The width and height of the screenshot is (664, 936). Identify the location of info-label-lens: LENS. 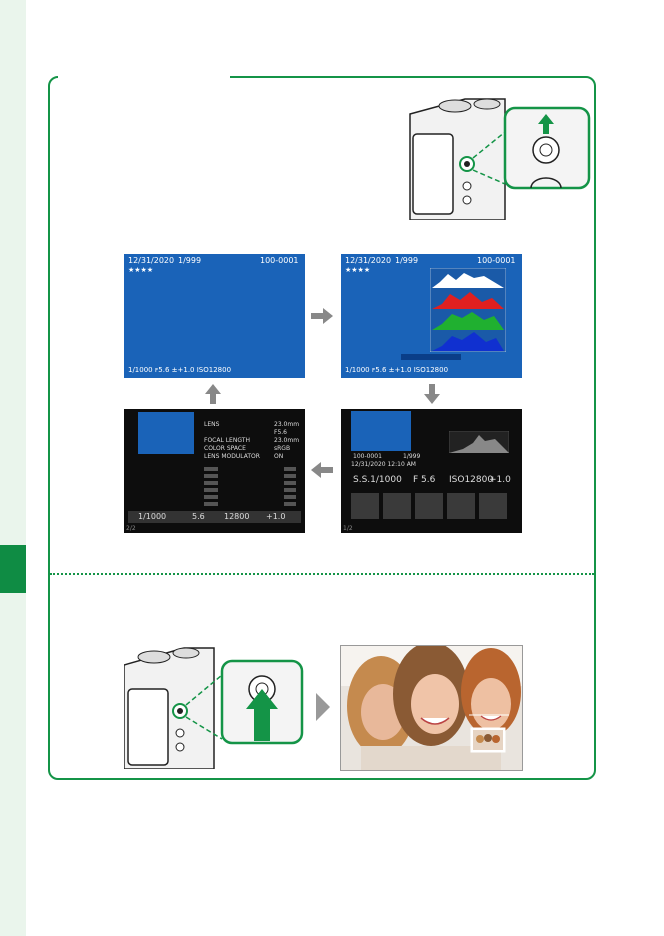
(212, 424).